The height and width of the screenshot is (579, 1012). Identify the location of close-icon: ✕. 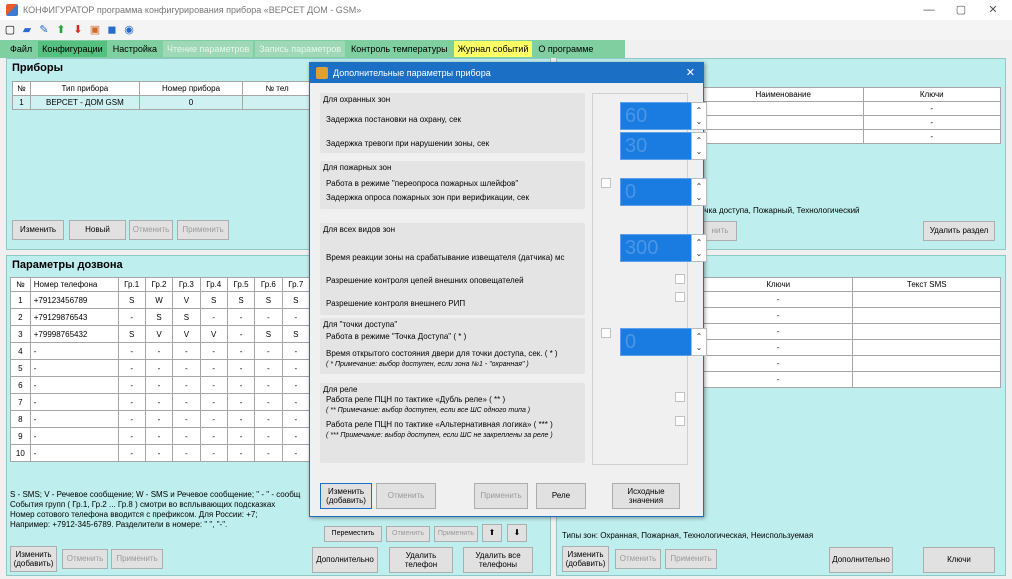
(993, 10).